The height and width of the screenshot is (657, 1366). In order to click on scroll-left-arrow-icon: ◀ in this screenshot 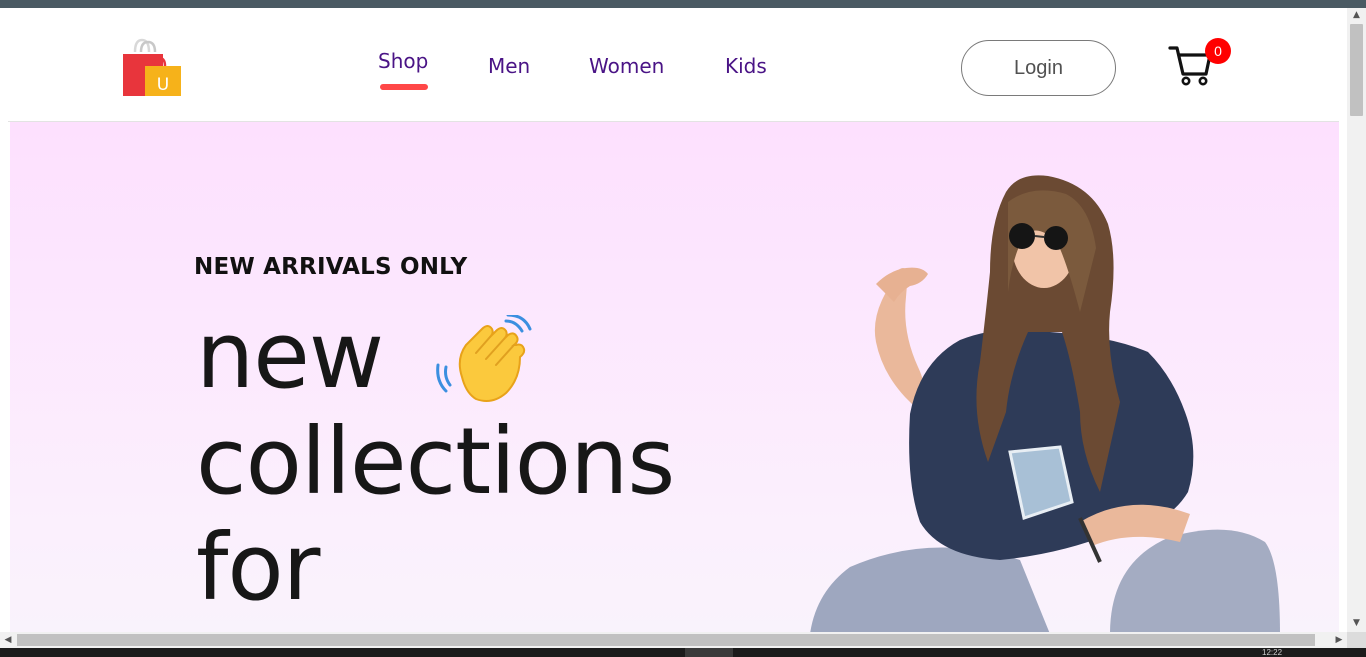, I will do `click(8, 640)`.